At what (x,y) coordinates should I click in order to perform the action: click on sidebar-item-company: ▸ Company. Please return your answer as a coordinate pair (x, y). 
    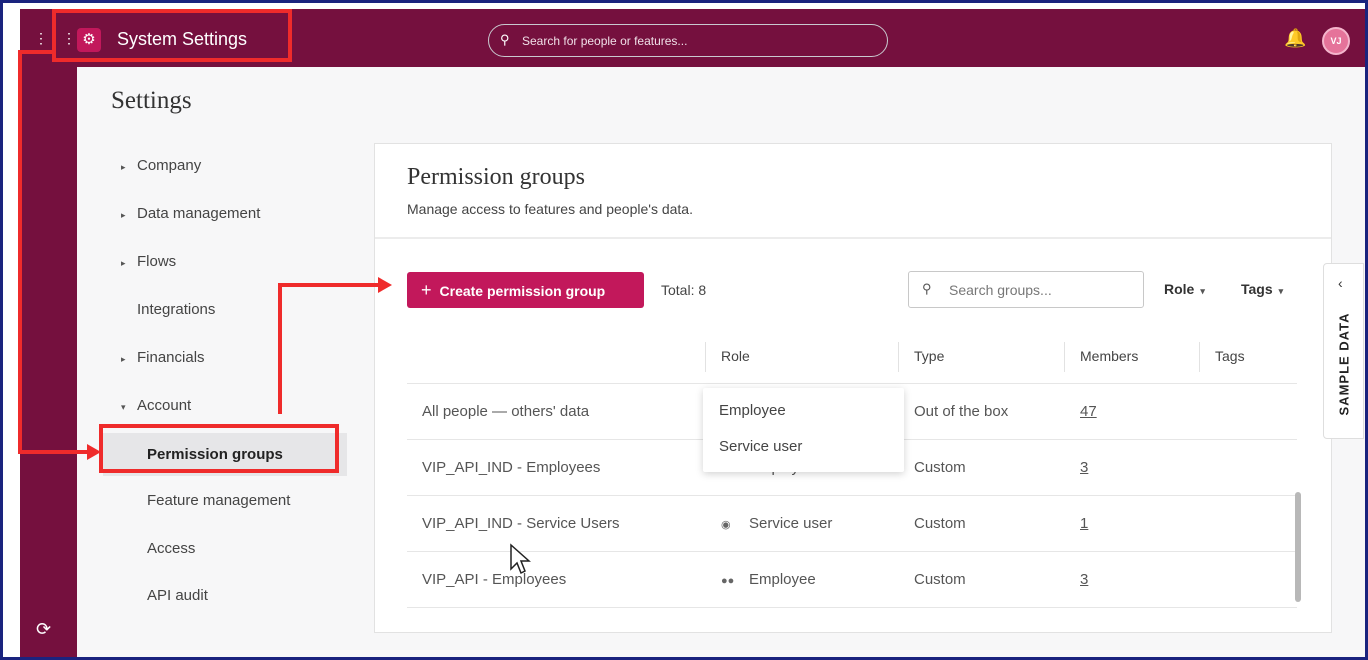
    Looking at the image, I should click on (161, 165).